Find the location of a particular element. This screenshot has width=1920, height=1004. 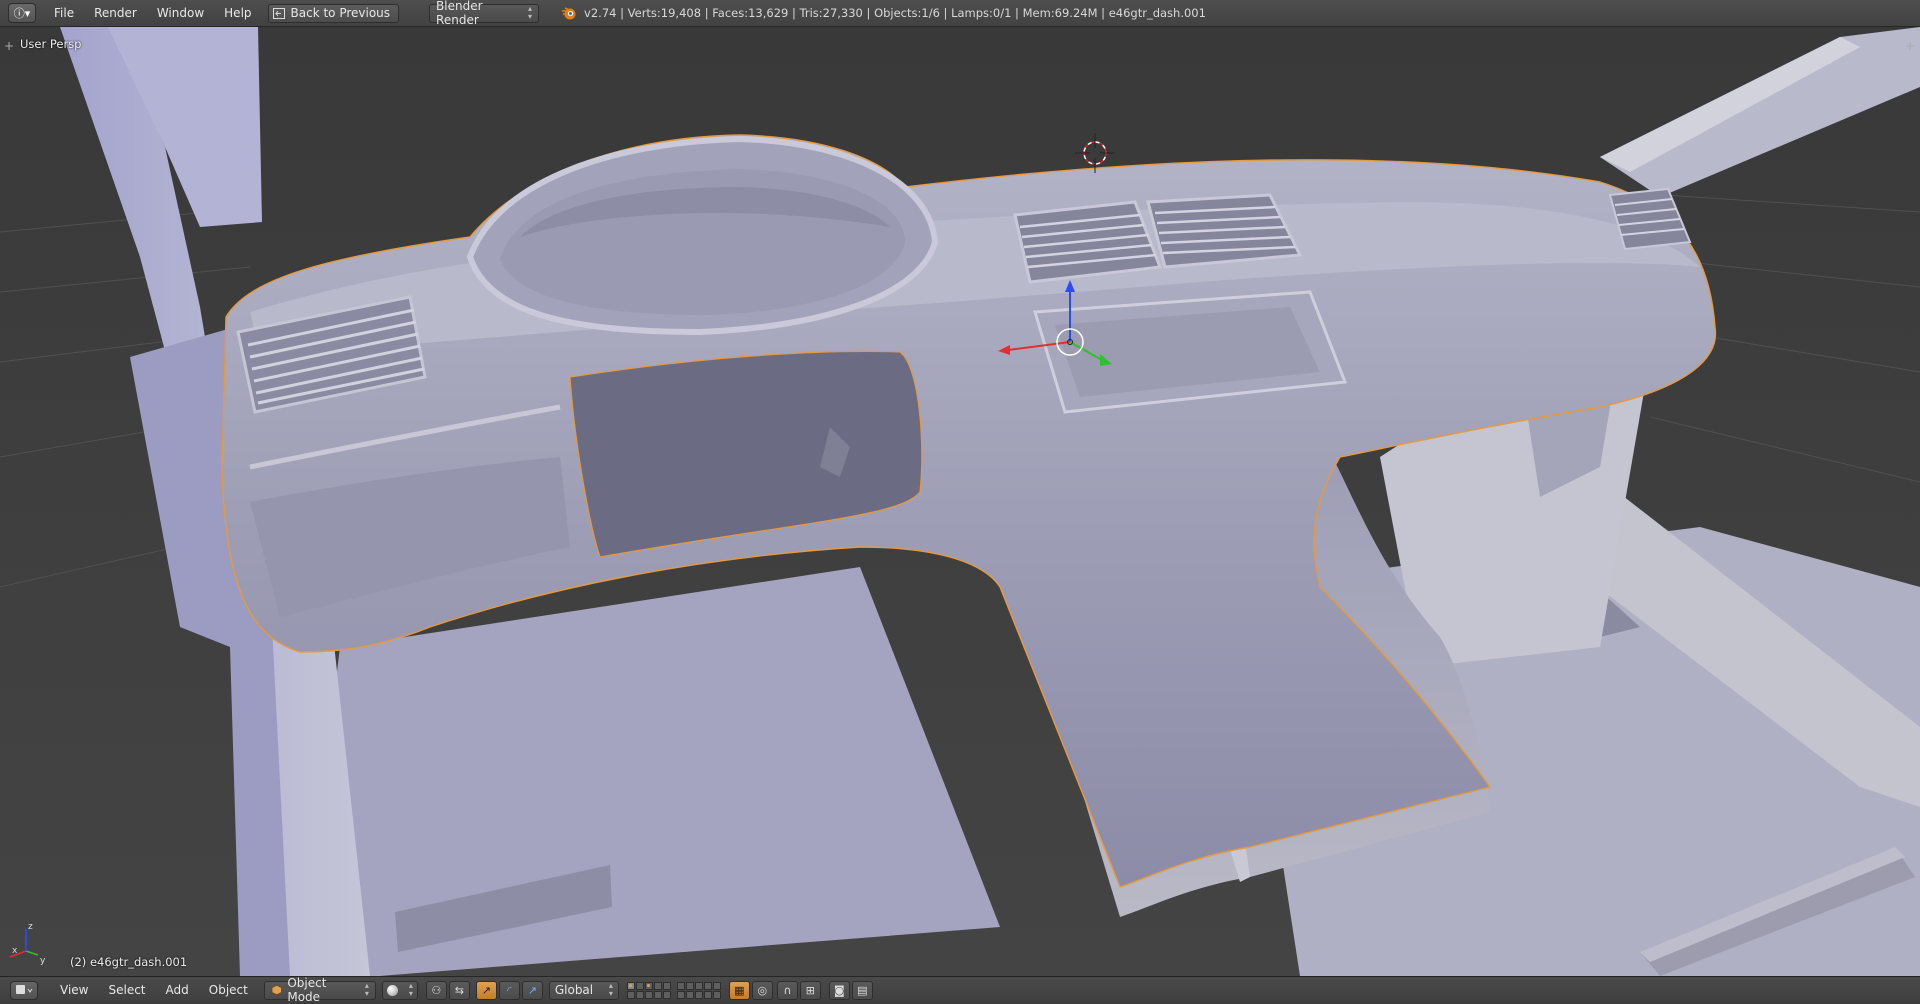

menu-file: File is located at coordinates (64, 13).